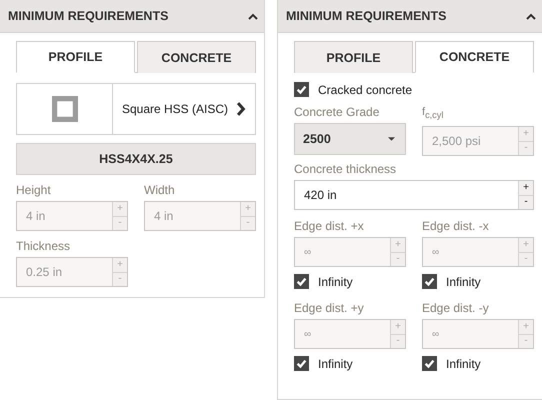 The height and width of the screenshot is (400, 542). Describe the element at coordinates (320, 195) in the screenshot. I see `field-value: 420 in` at that location.